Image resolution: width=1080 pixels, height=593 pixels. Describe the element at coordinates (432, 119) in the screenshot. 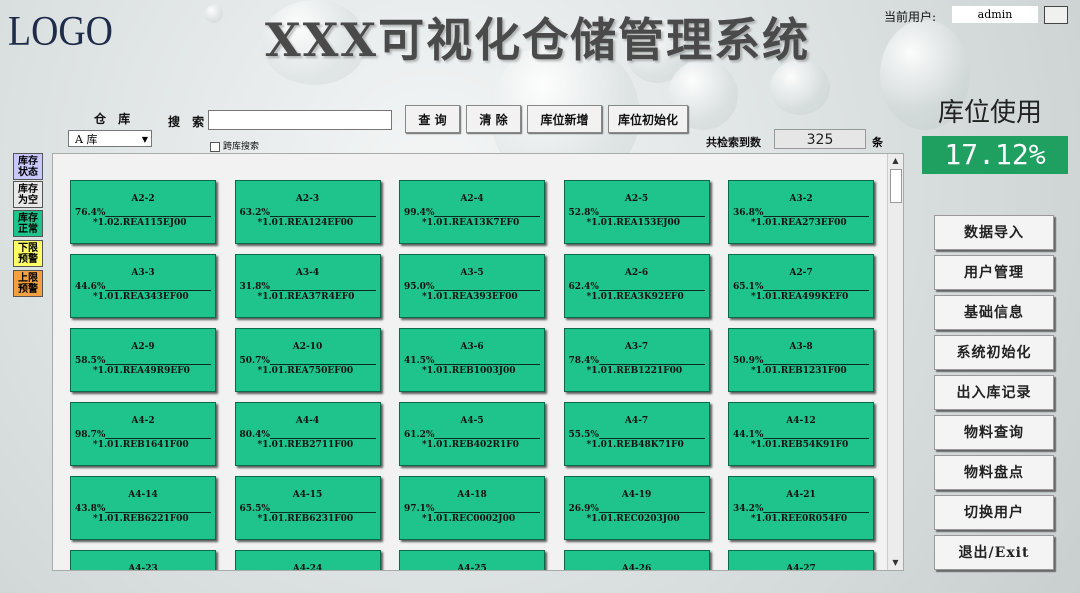

I see `query-button: 查 询` at that location.